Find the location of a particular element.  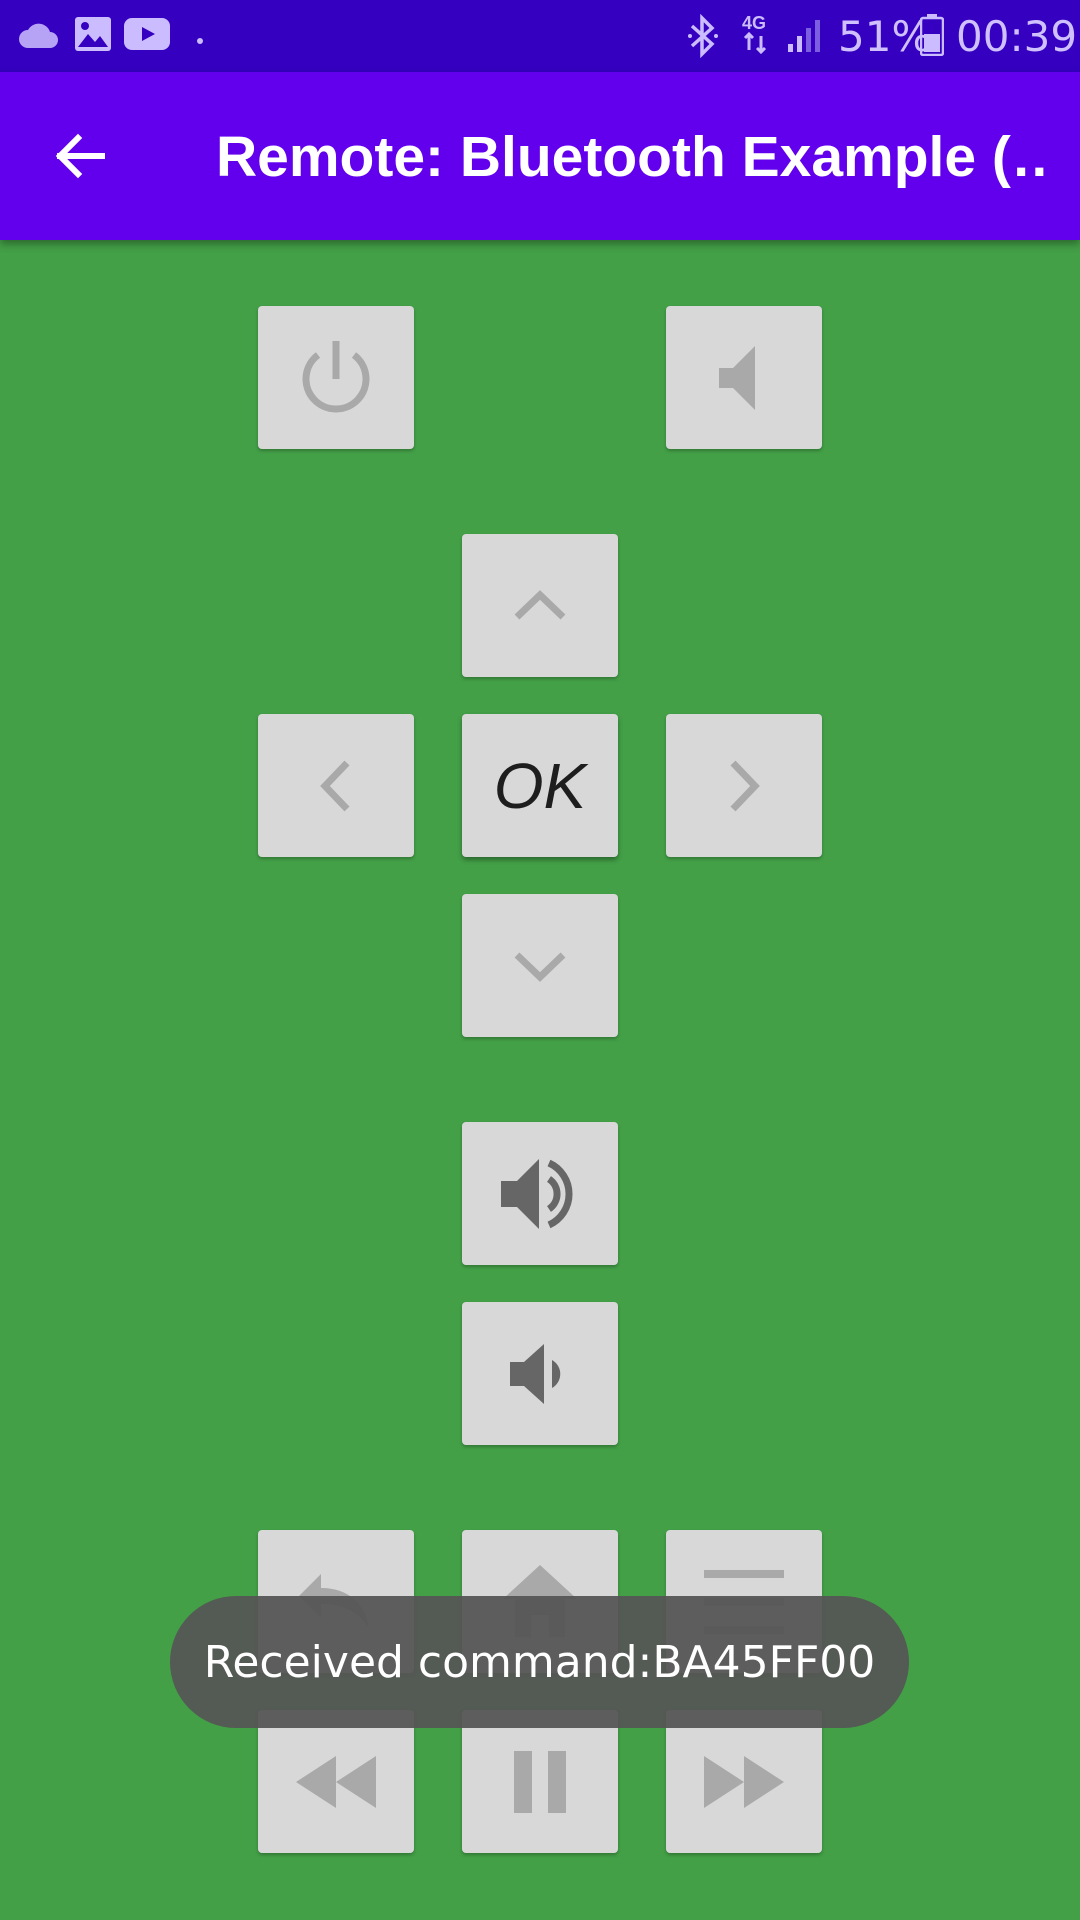

cloud-icon is located at coordinates (39, 37).